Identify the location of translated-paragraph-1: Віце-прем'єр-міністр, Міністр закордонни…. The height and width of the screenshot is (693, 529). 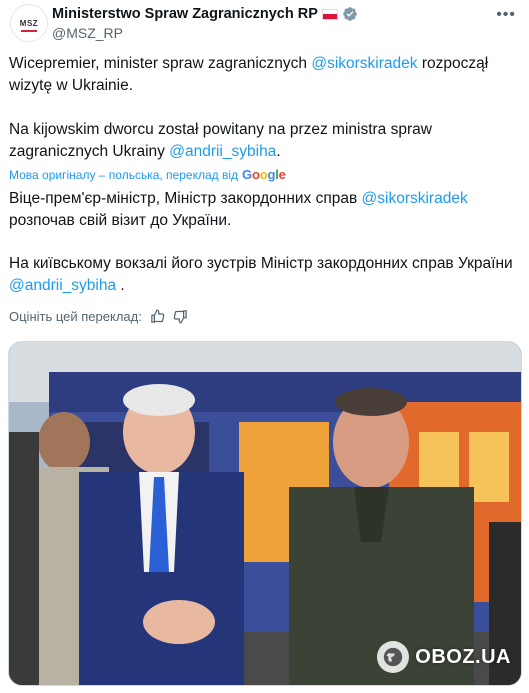
(261, 210).